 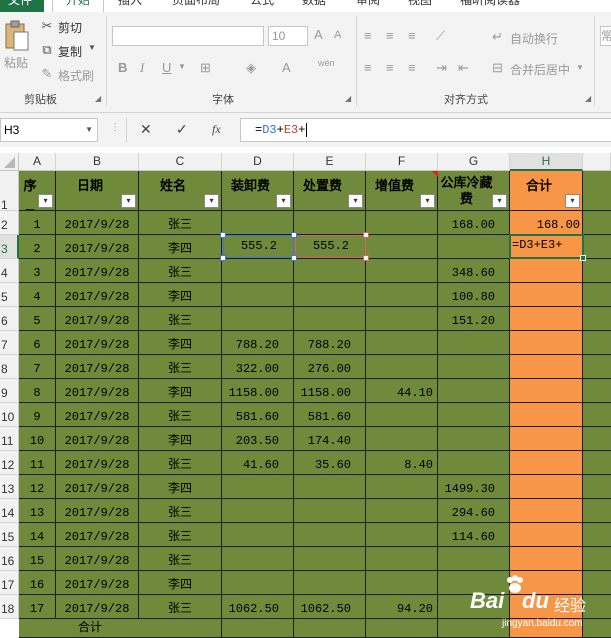 What do you see at coordinates (597, 487) in the screenshot?
I see `cell-i13` at bounding box center [597, 487].